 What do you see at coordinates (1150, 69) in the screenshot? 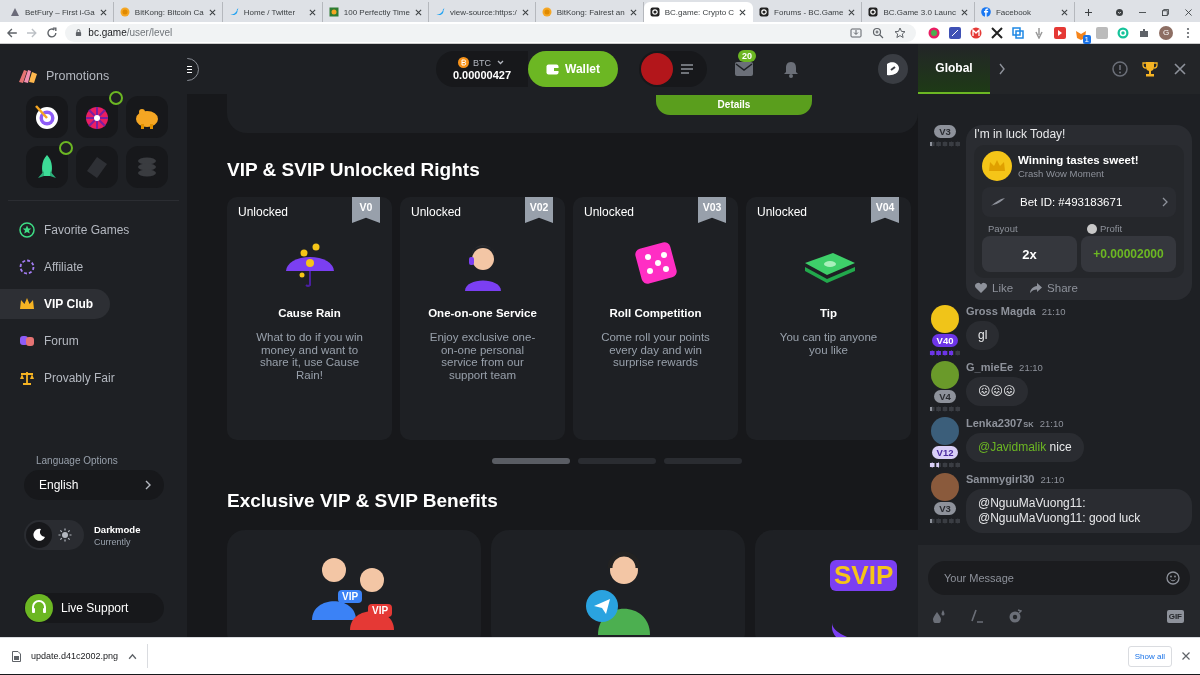
I see `trophy-icon` at bounding box center [1150, 69].